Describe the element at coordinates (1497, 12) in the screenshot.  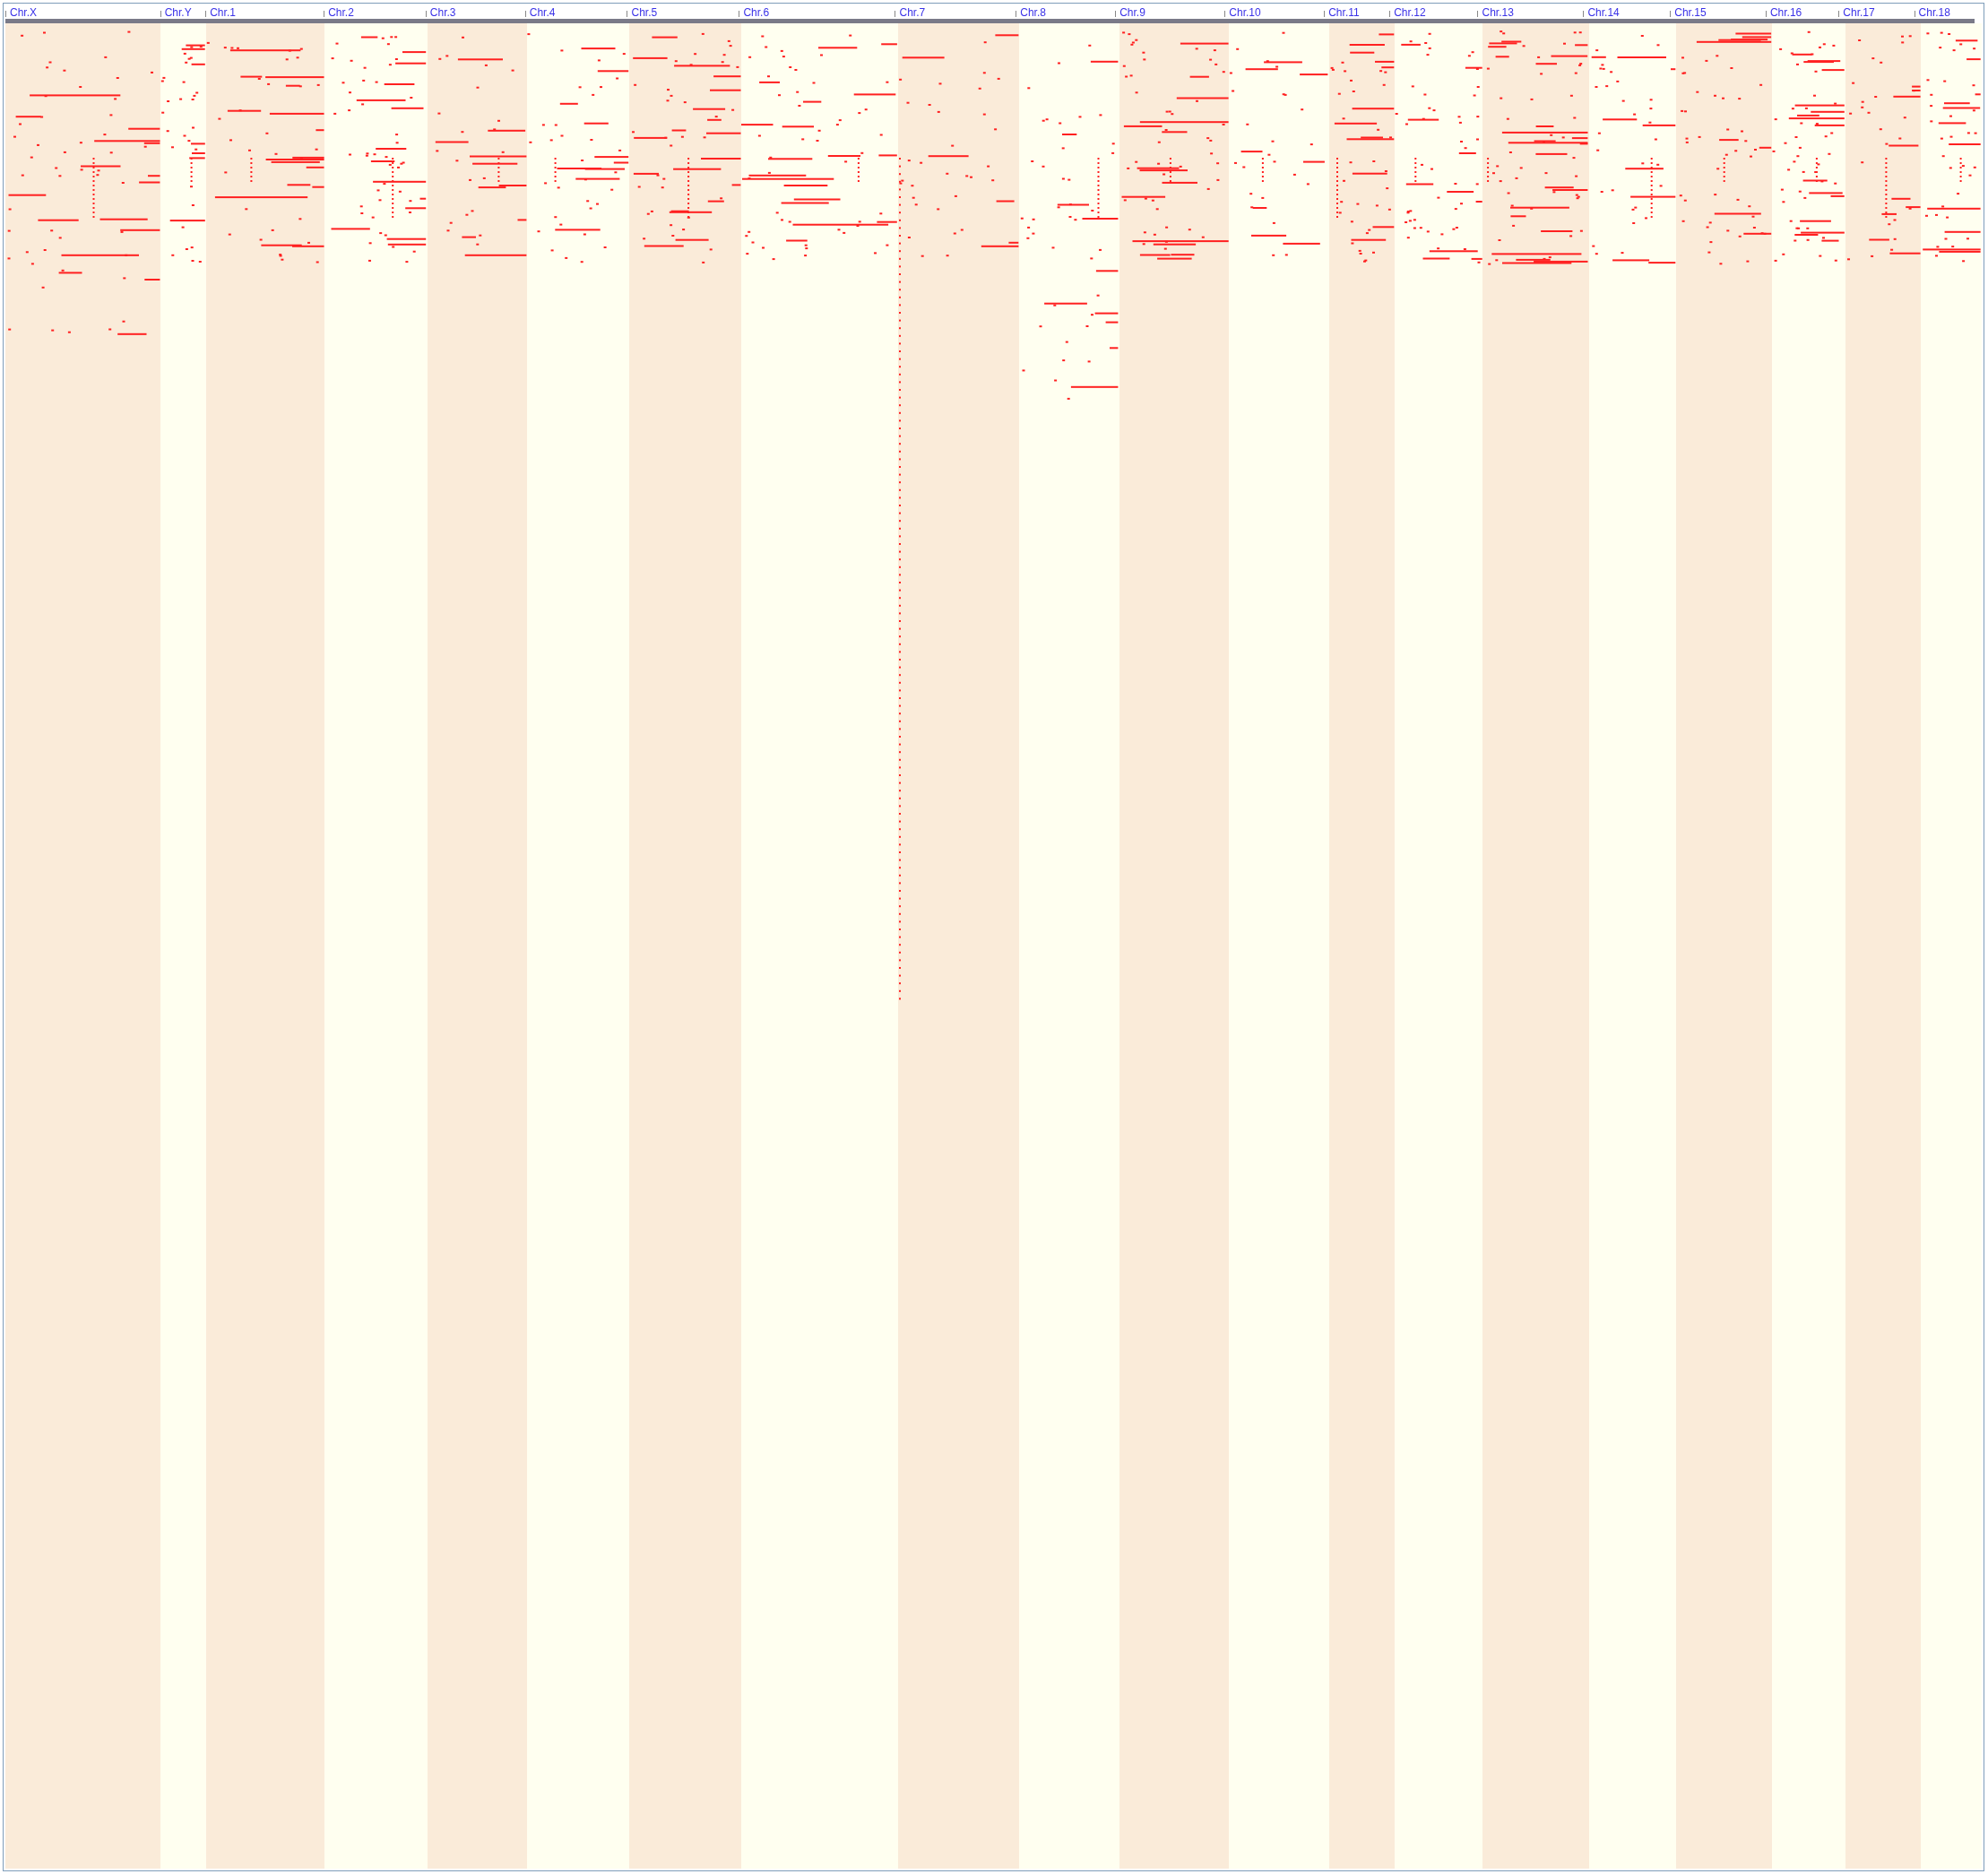
I see `chromosome-label: Chr.13` at that location.